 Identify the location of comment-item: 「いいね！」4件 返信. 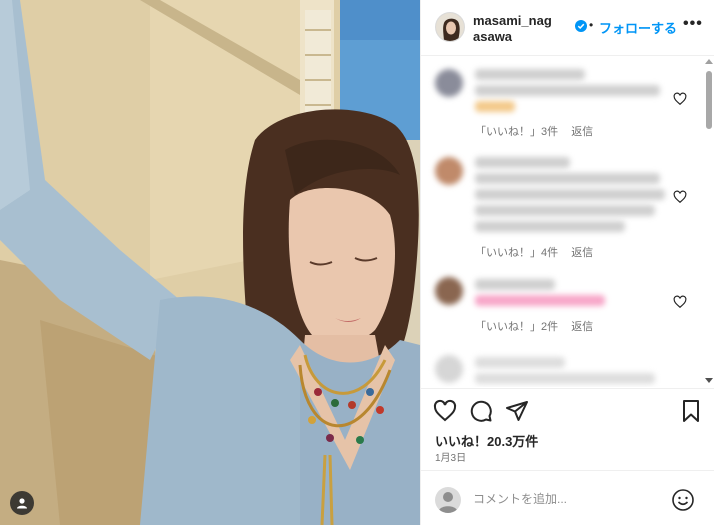
(567, 209).